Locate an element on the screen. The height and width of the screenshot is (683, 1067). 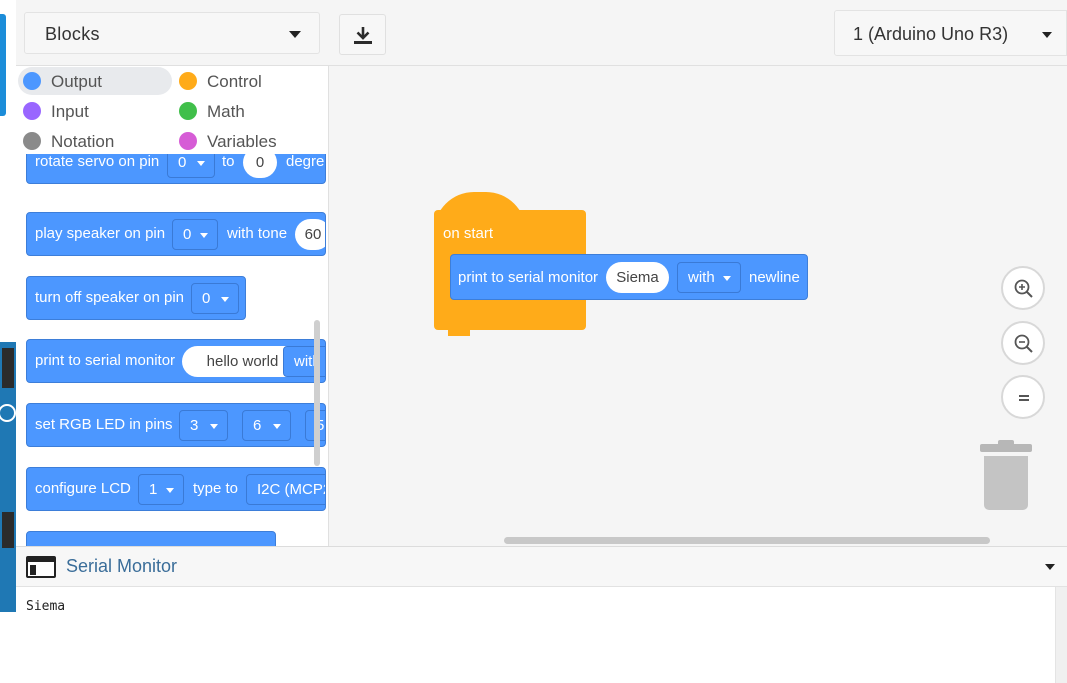
zoom-out-button is located at coordinates (1023, 343).